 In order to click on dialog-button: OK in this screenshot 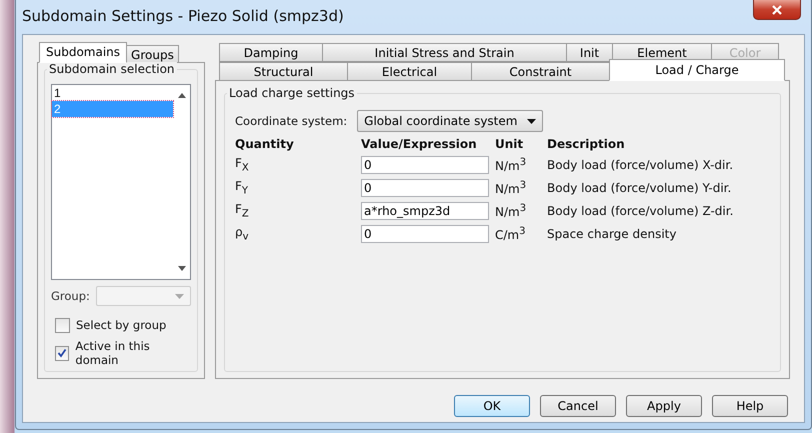, I will do `click(492, 406)`.